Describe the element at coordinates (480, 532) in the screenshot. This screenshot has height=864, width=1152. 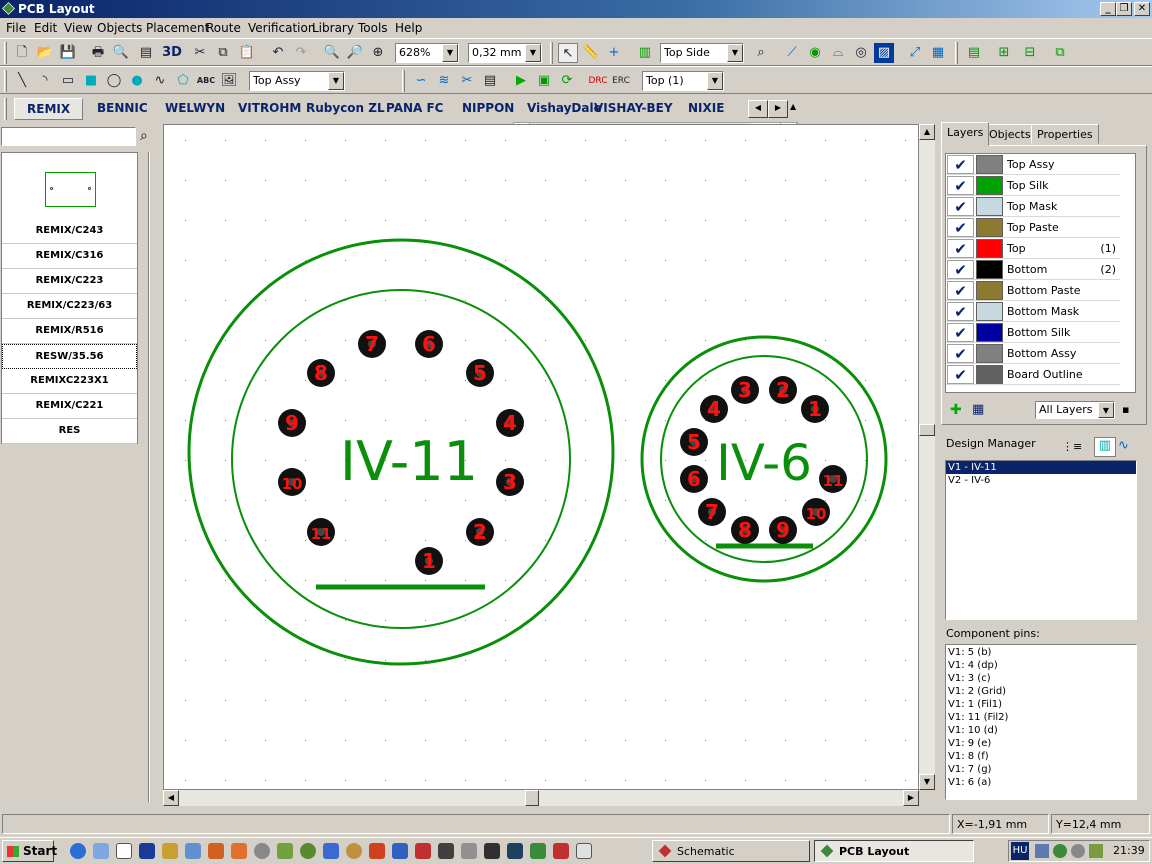
I see `iv11-pad-2: 2` at that location.